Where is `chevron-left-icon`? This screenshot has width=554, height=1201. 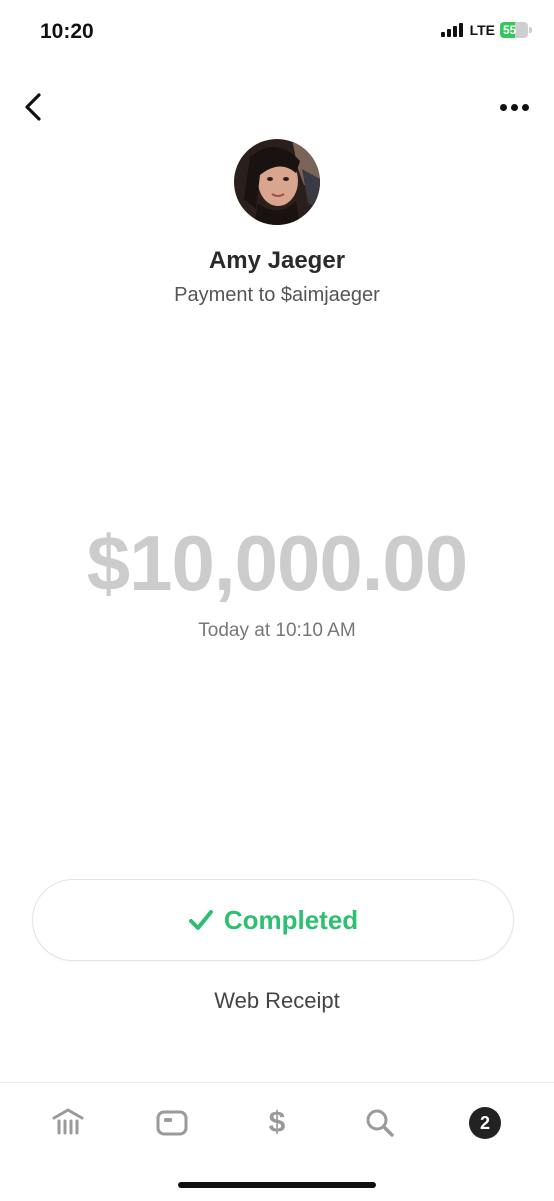 chevron-left-icon is located at coordinates (33, 107).